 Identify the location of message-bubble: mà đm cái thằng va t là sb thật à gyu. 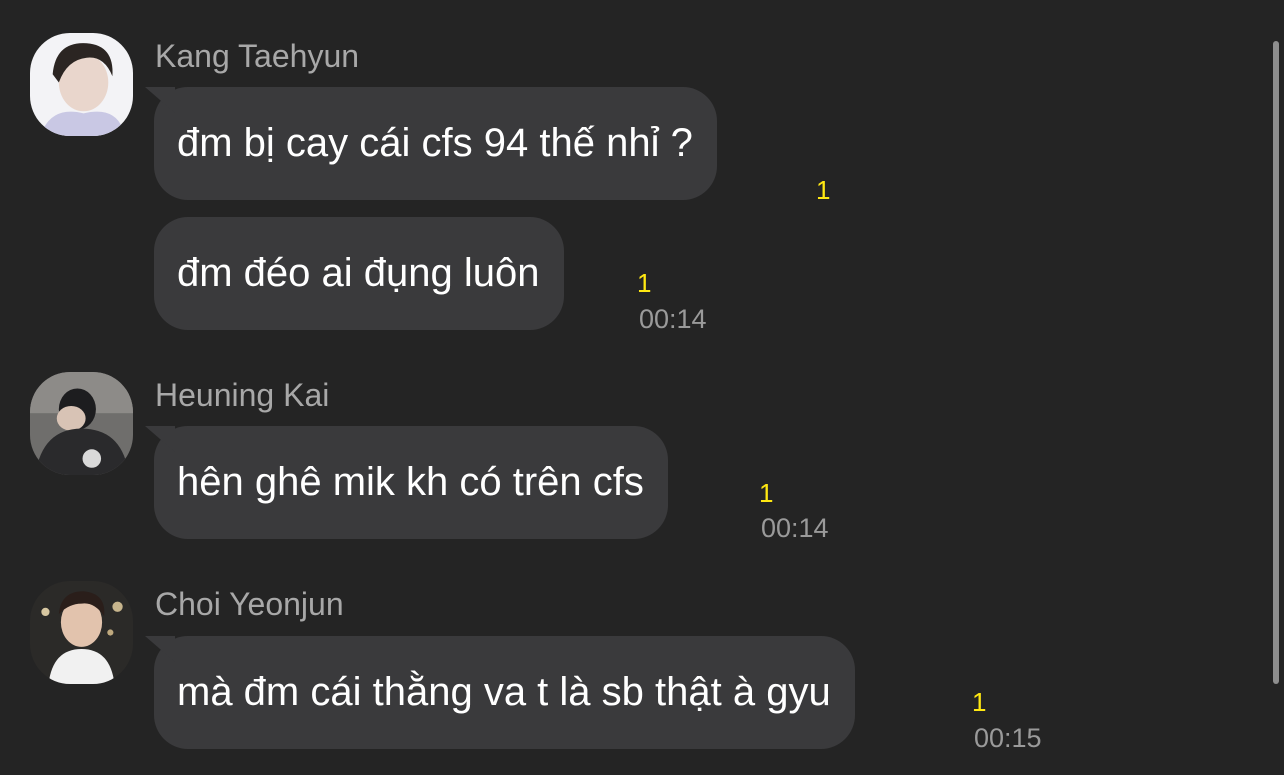
(504, 692).